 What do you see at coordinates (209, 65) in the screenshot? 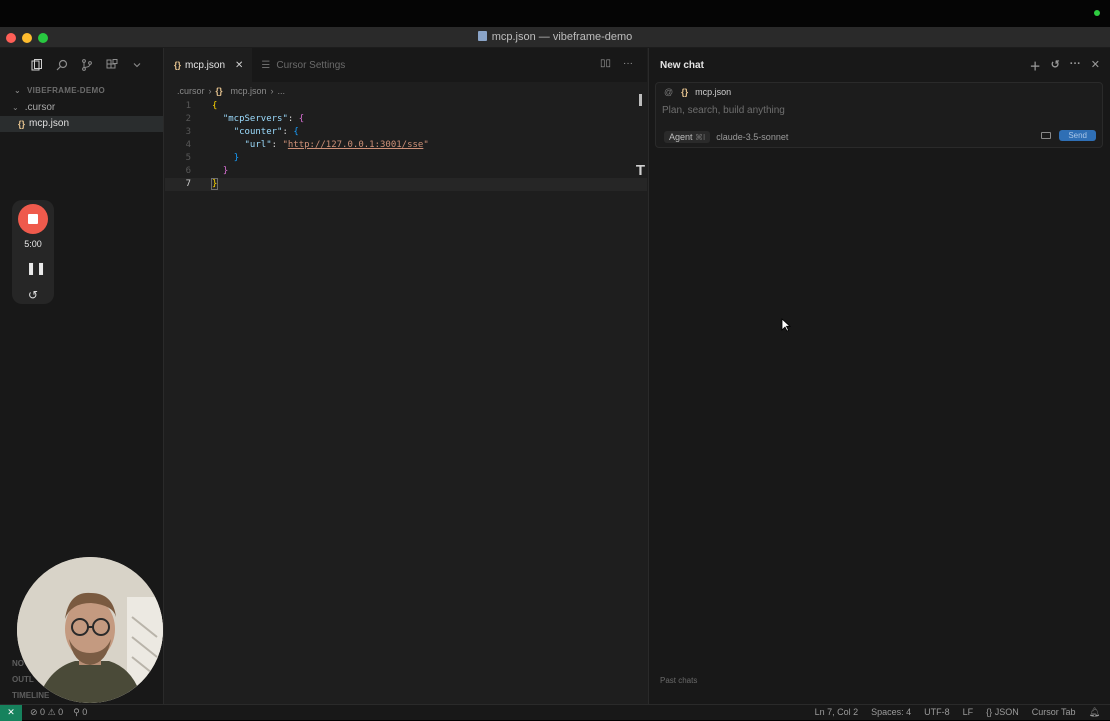
I see `tab-mcp-json: {} mcp.json ✕` at bounding box center [209, 65].